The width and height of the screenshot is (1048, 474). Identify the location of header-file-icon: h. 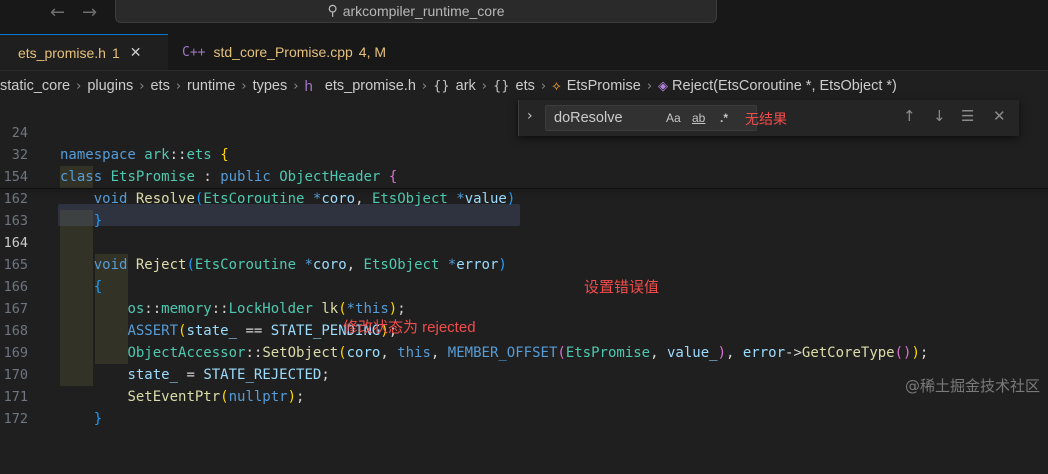
(308, 86).